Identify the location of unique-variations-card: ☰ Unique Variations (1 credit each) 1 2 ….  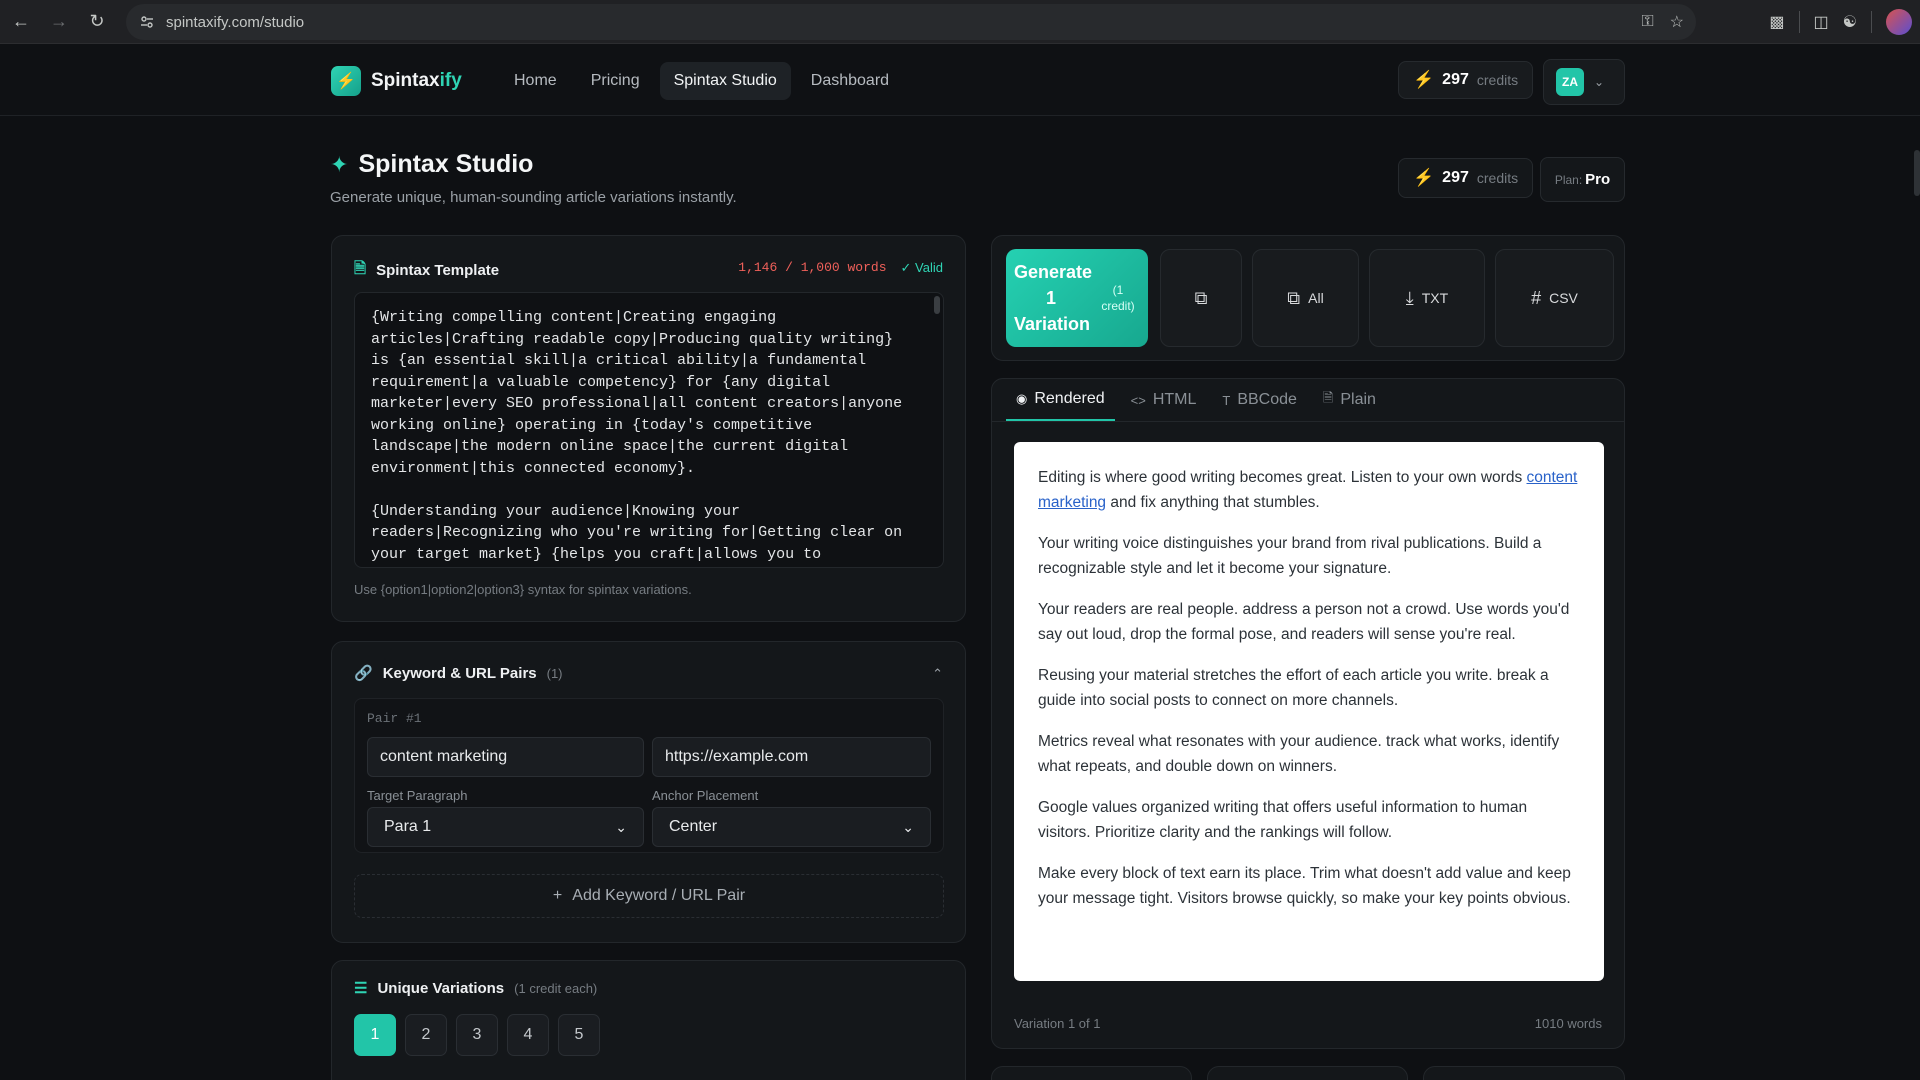
(648, 1020).